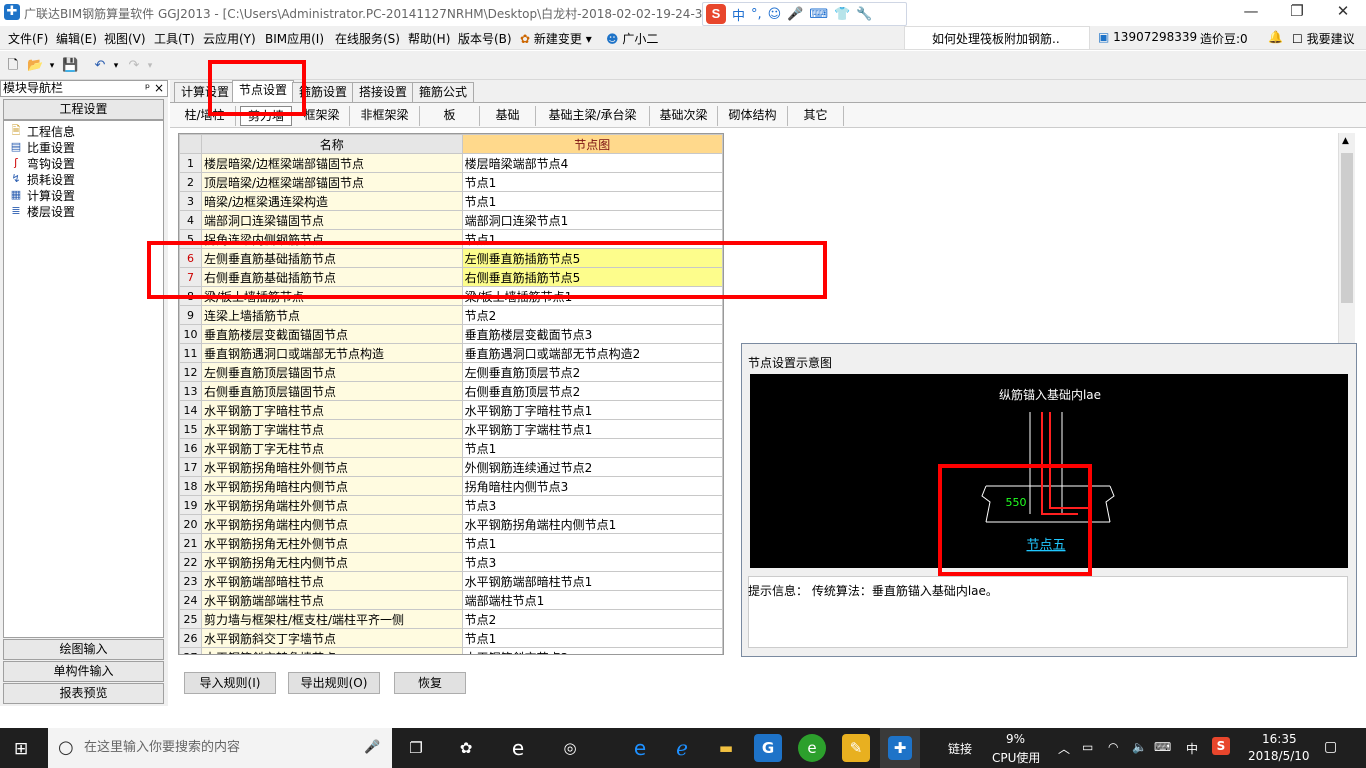  What do you see at coordinates (753, 116) in the screenshot?
I see `subtab-masonry: 砌体结构` at bounding box center [753, 116].